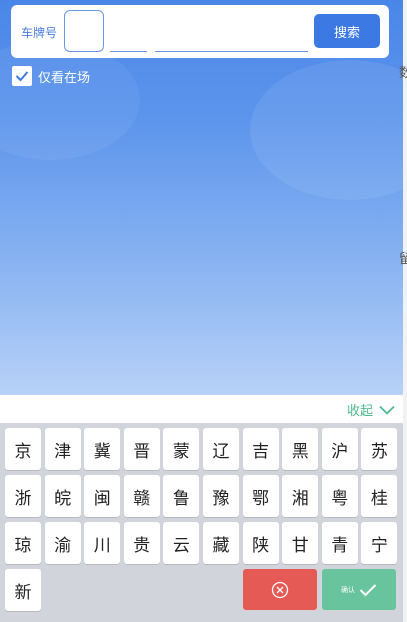  I want to click on key-button: 桂, so click(379, 496).